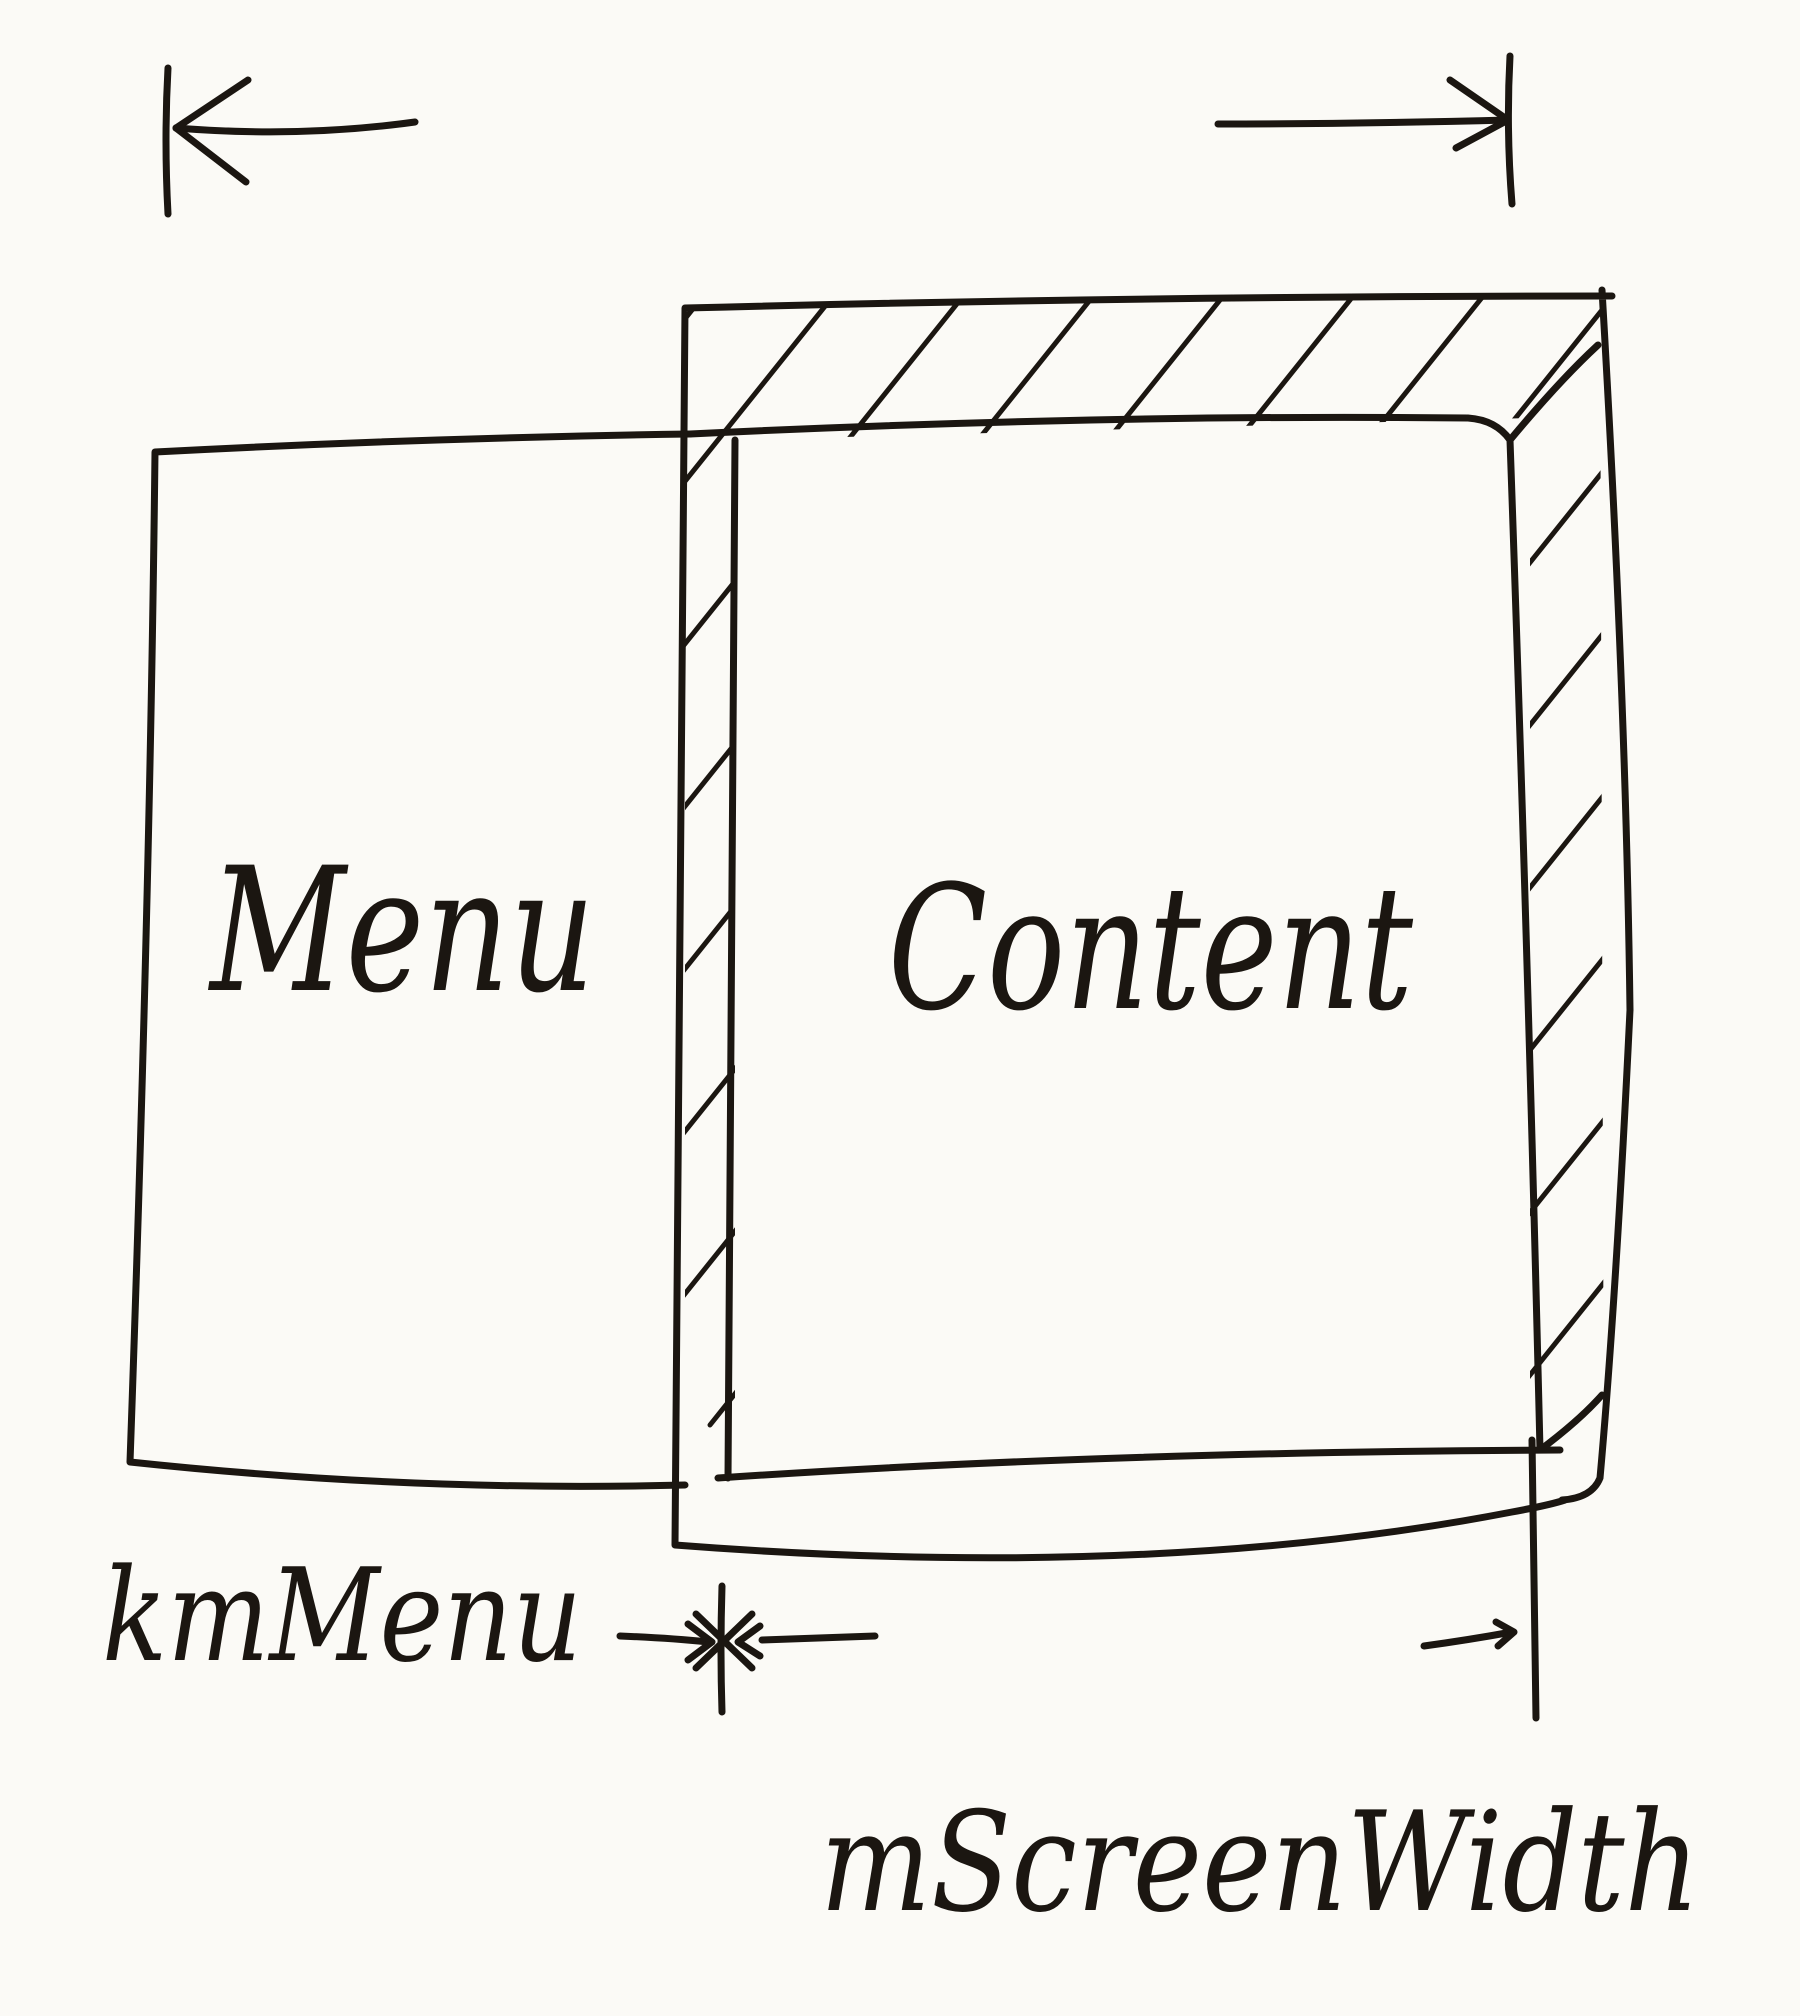 This screenshot has height=2016, width=1800. What do you see at coordinates (1571, 1422) in the screenshot?
I see `shadow-frame-corner-bottom` at bounding box center [1571, 1422].